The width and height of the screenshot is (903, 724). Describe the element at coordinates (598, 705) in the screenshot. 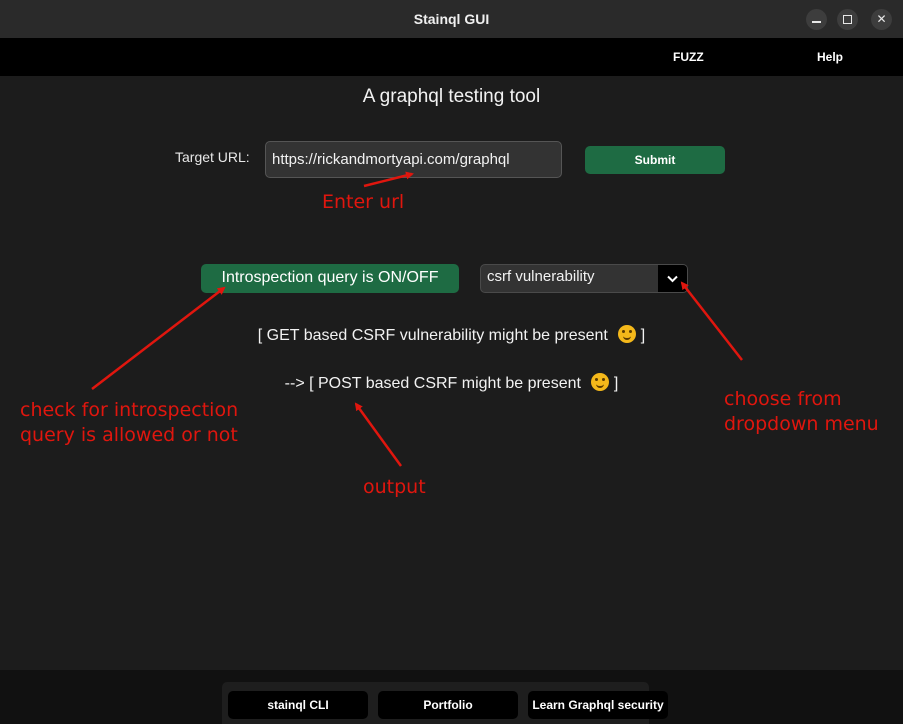

I see `learn-graphql-security-button: Learn Graphql security` at that location.